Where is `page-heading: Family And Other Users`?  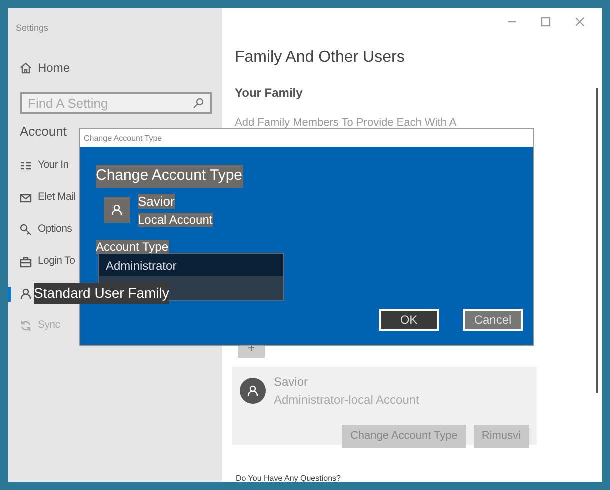 page-heading: Family And Other Users is located at coordinates (320, 58).